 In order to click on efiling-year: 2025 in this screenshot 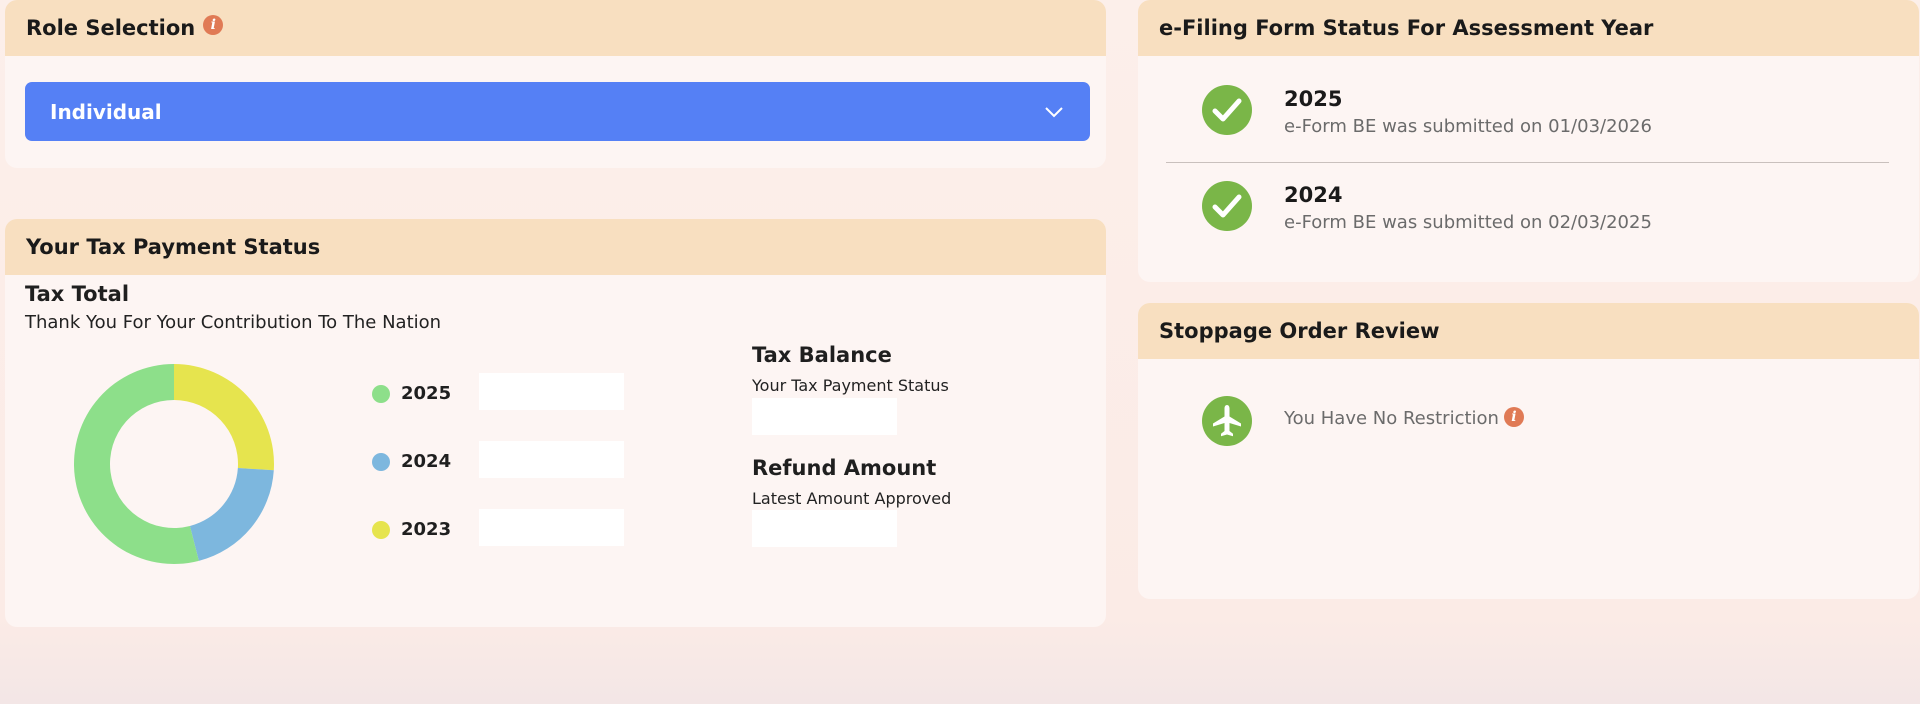, I will do `click(1313, 99)`.